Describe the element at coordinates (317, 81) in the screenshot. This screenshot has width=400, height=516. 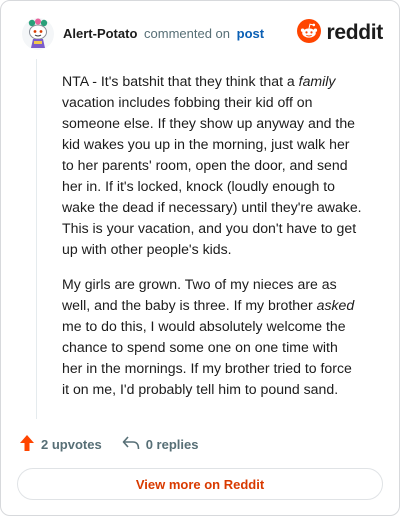
I see `paragraph-1-emphasis: family` at that location.